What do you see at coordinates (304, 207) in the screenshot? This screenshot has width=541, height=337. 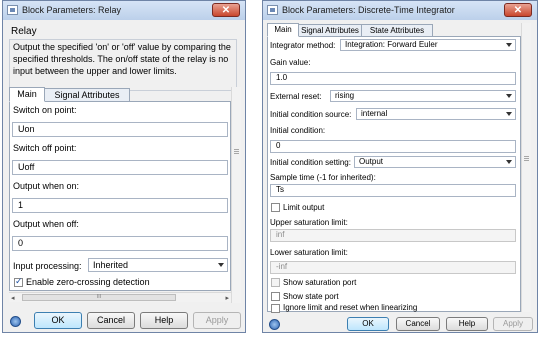 I see `limit-output-label: Limit output` at bounding box center [304, 207].